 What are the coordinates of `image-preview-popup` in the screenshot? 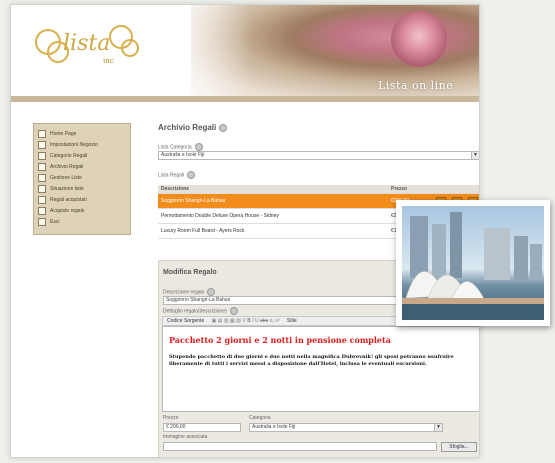 It's located at (473, 263).